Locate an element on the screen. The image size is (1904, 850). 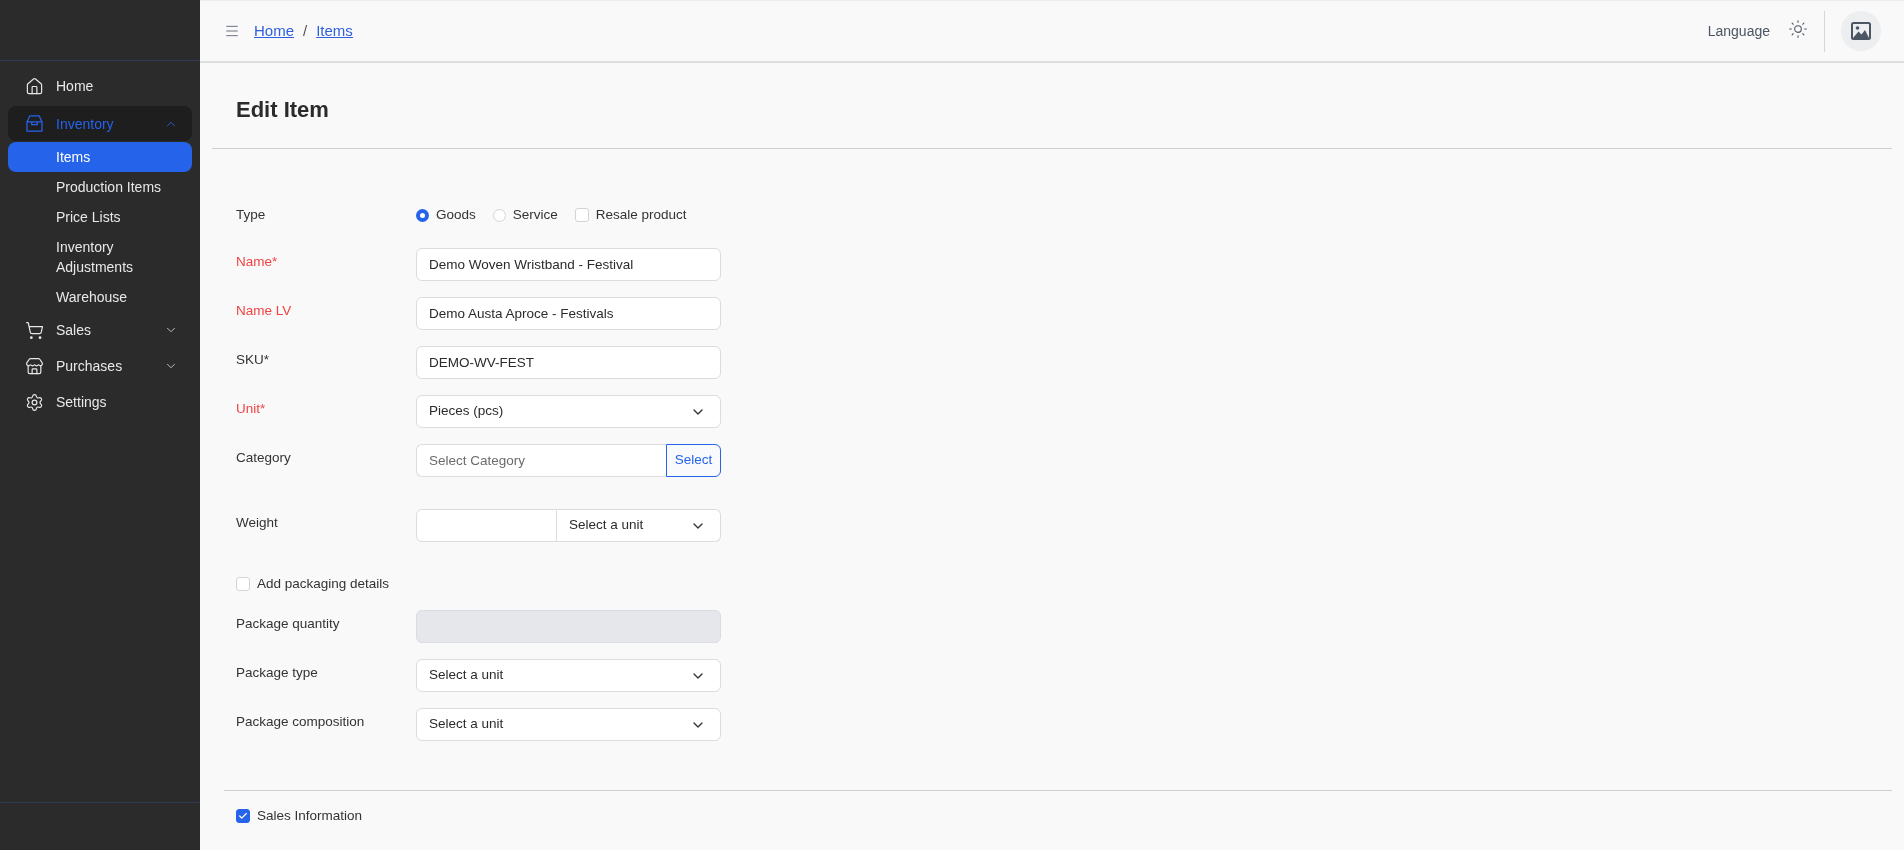
sidebar-subitem: Price Lists is located at coordinates (100, 217).